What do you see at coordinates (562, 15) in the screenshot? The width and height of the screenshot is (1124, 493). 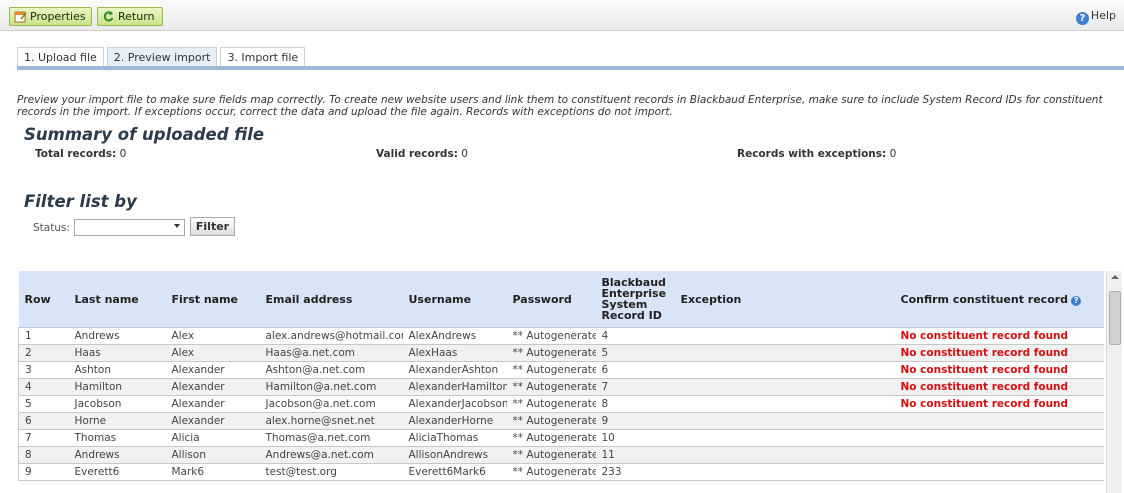 I see `toolbar: Properties Return ? Help` at bounding box center [562, 15].